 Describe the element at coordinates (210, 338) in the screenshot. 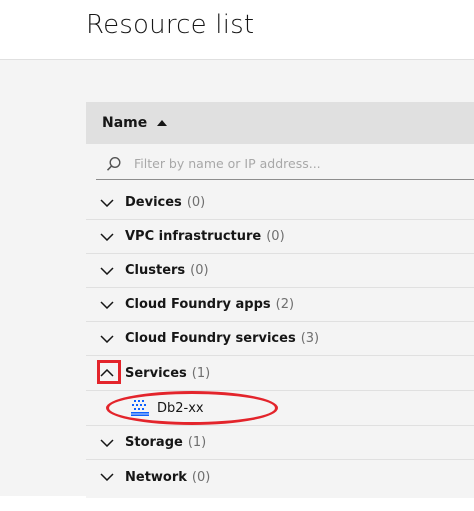

I see `list-item-label: Cloud Foundry services` at that location.